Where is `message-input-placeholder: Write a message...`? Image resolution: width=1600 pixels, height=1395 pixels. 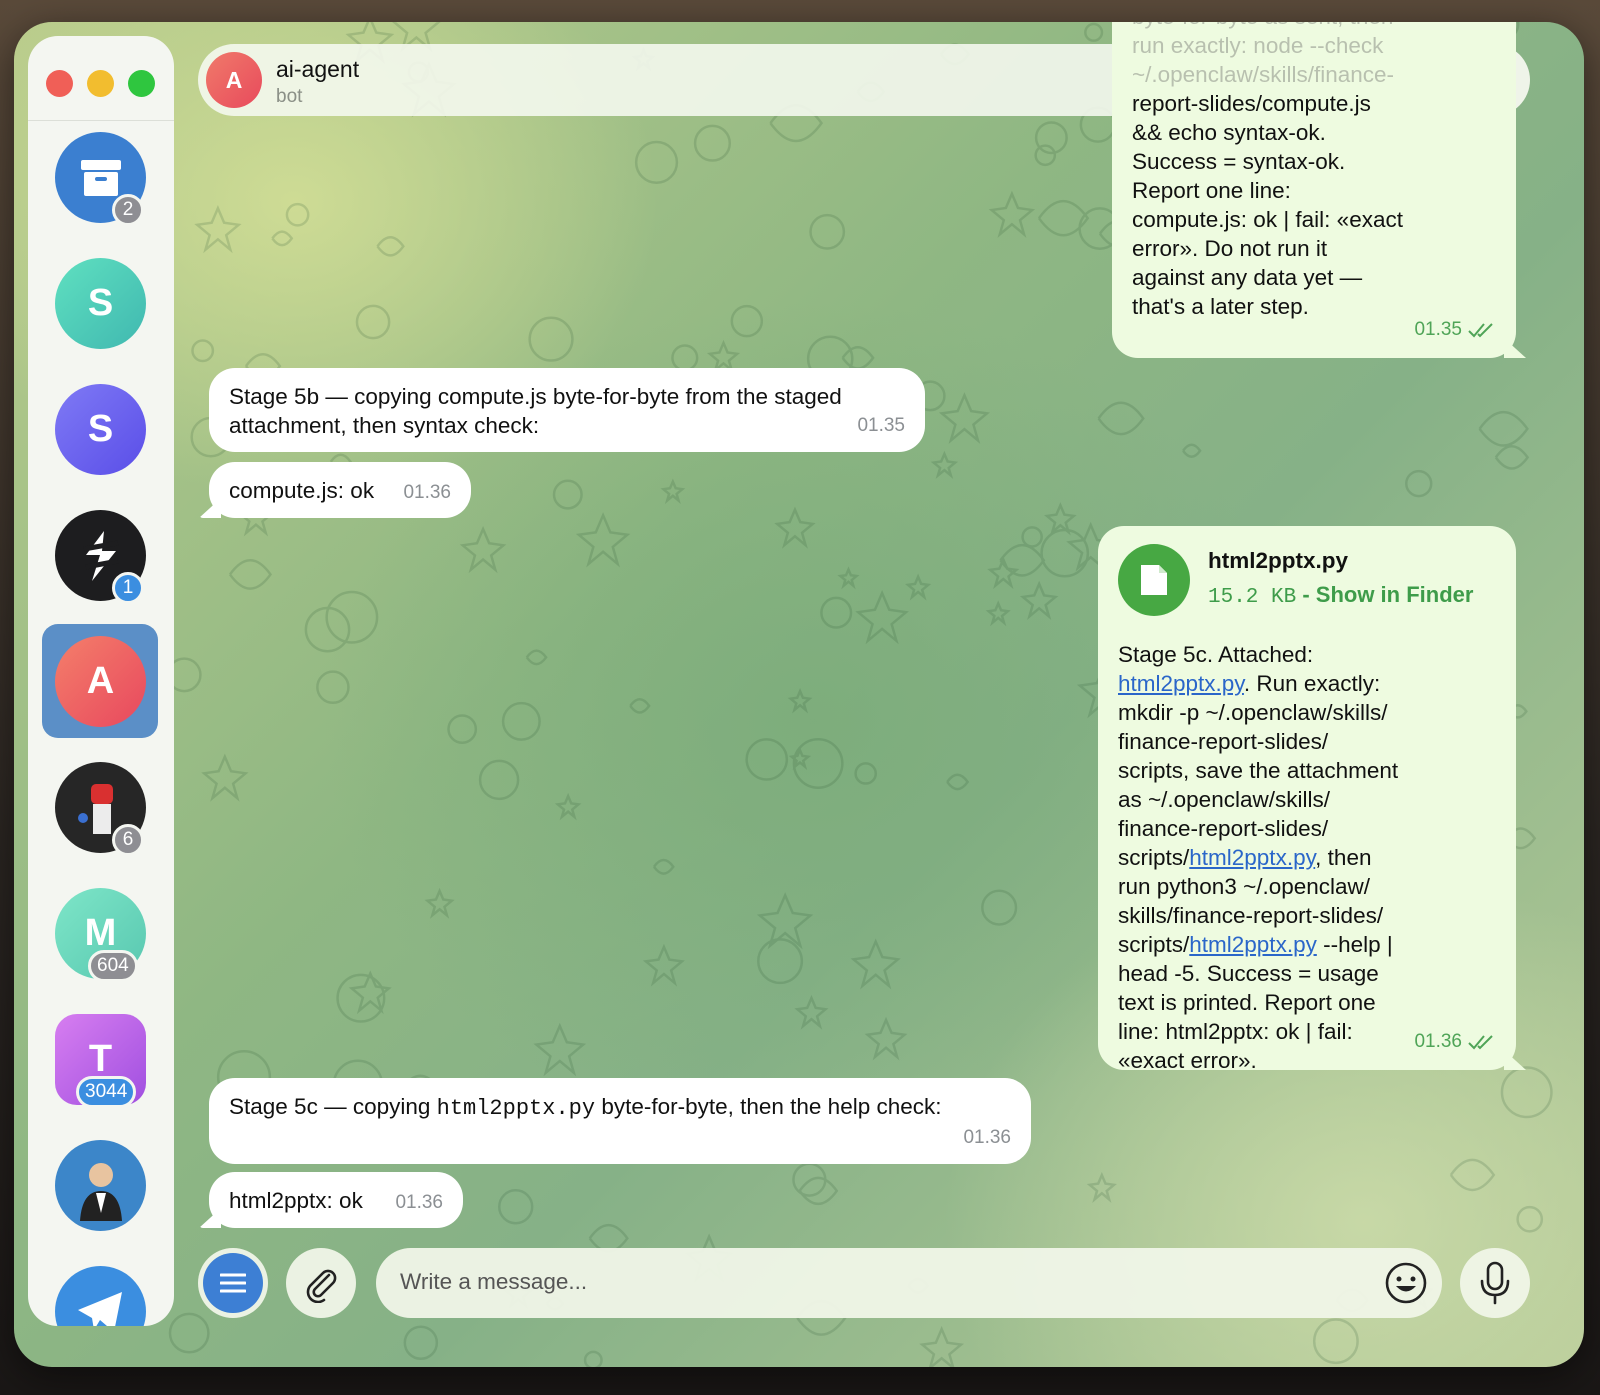 message-input-placeholder: Write a message... is located at coordinates (494, 1281).